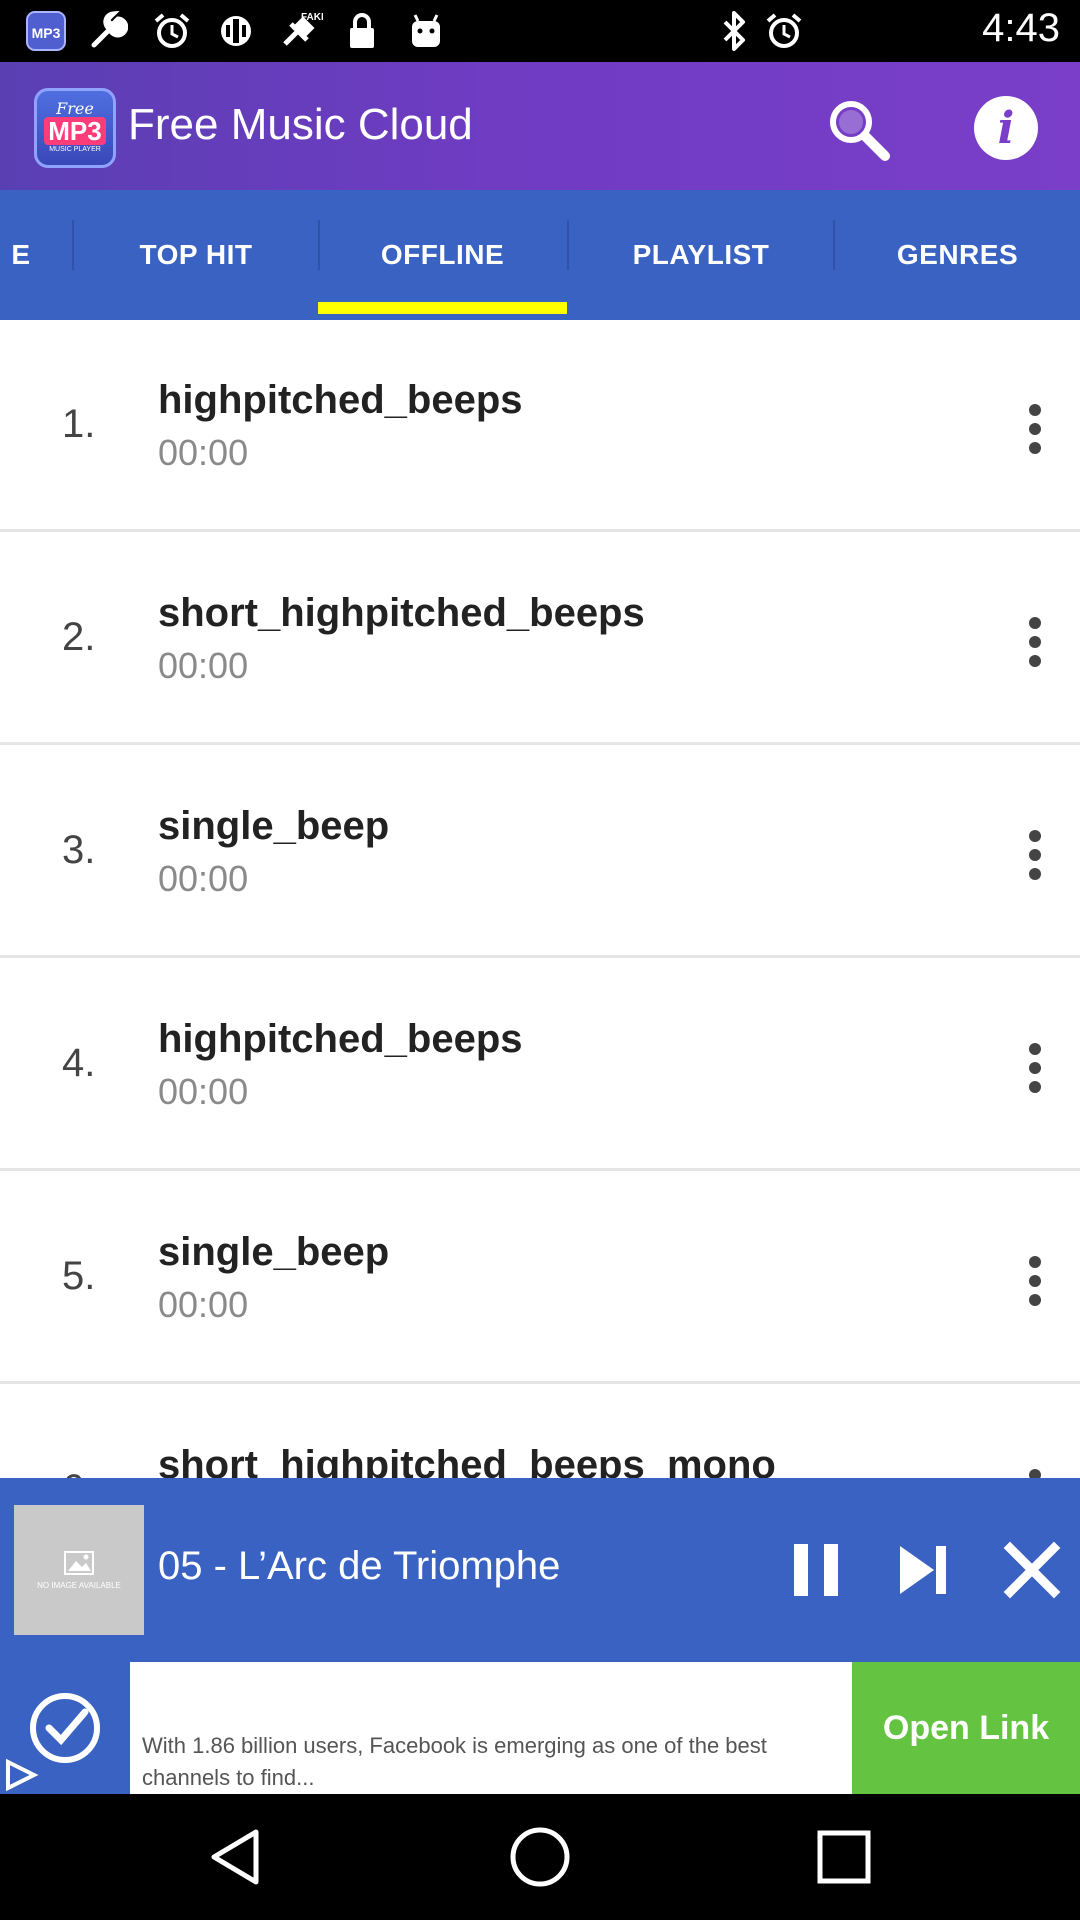 This screenshot has height=1920, width=1080. What do you see at coordinates (75, 131) in the screenshot?
I see `logo-line-2: MP3` at bounding box center [75, 131].